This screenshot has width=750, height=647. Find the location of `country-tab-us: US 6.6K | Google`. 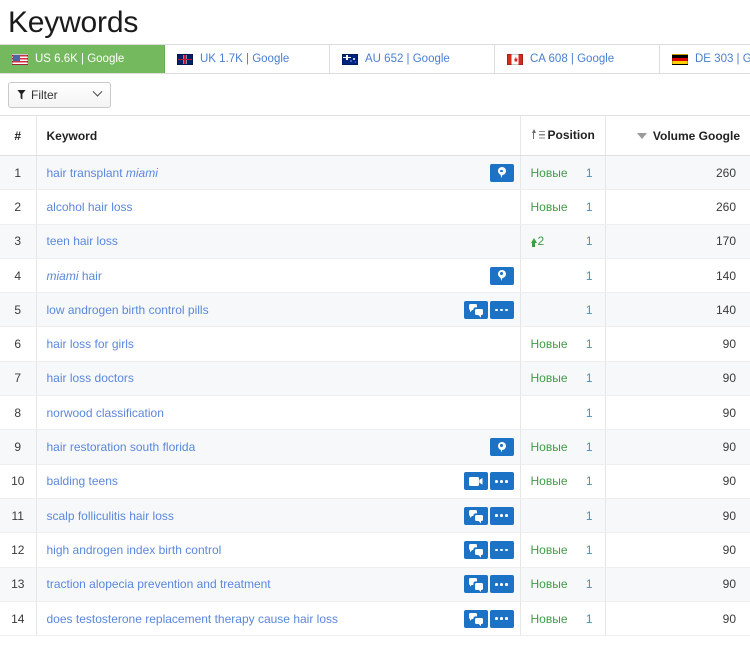

country-tab-us: US 6.6K | Google is located at coordinates (82, 59).